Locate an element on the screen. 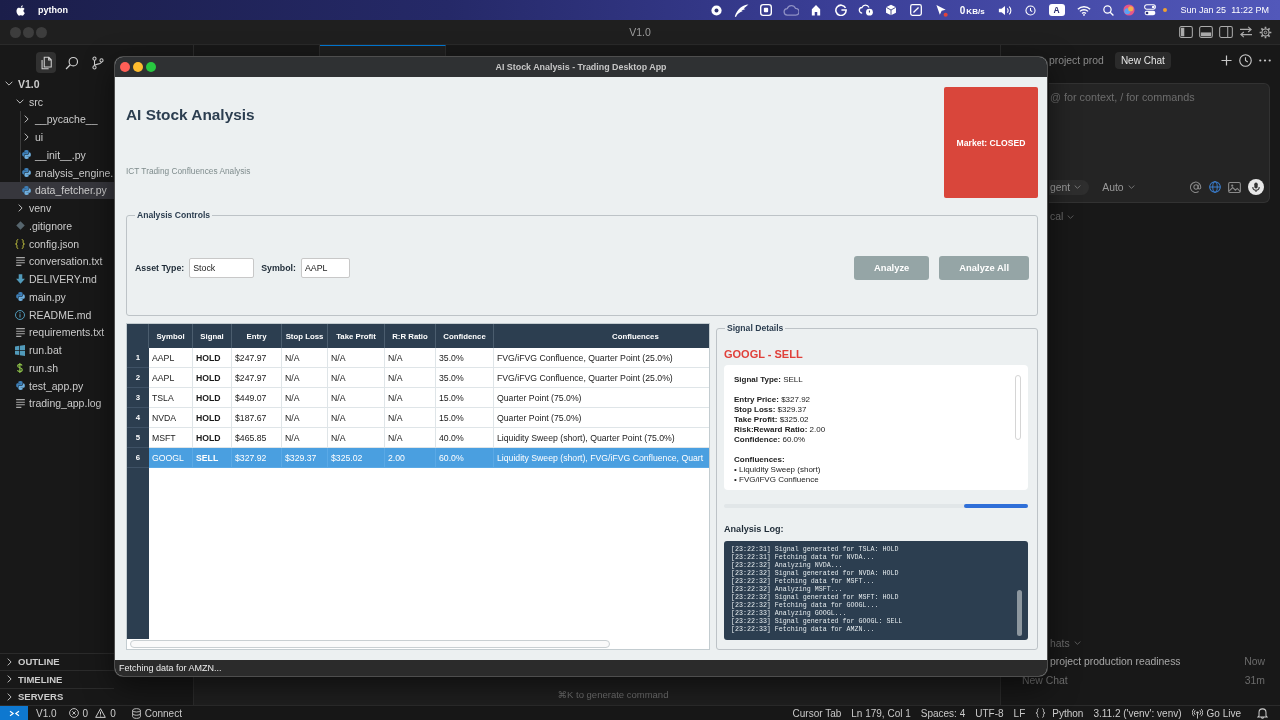  g-icon is located at coordinates (841, 10).